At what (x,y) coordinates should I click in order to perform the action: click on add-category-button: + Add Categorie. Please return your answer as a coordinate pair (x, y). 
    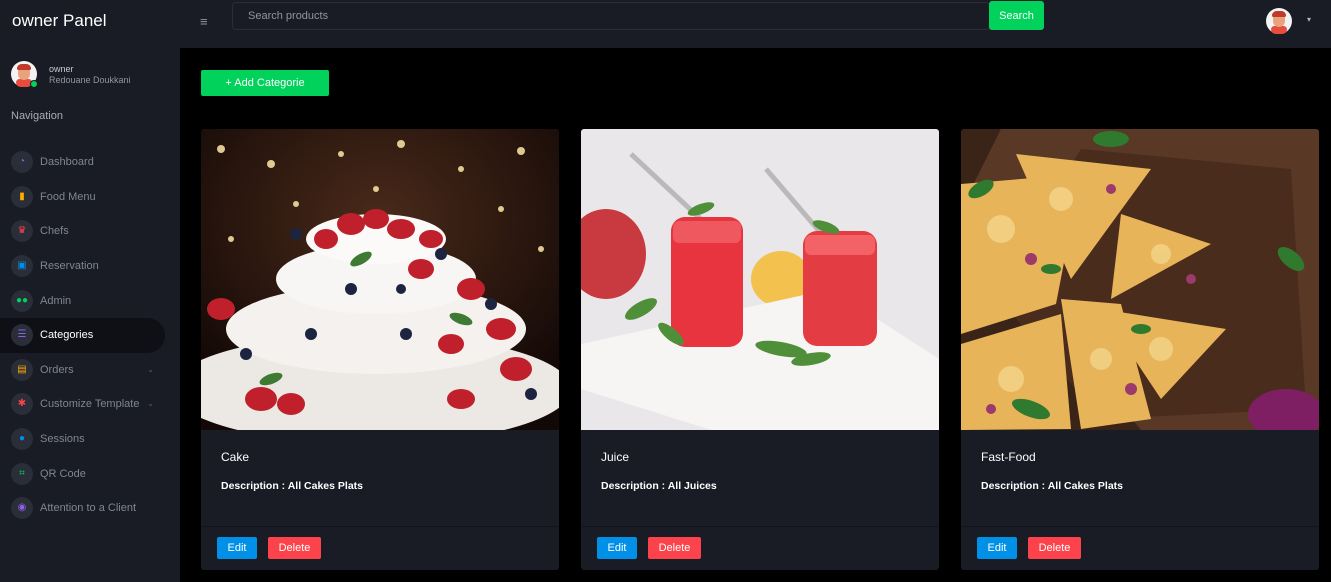
    Looking at the image, I should click on (265, 83).